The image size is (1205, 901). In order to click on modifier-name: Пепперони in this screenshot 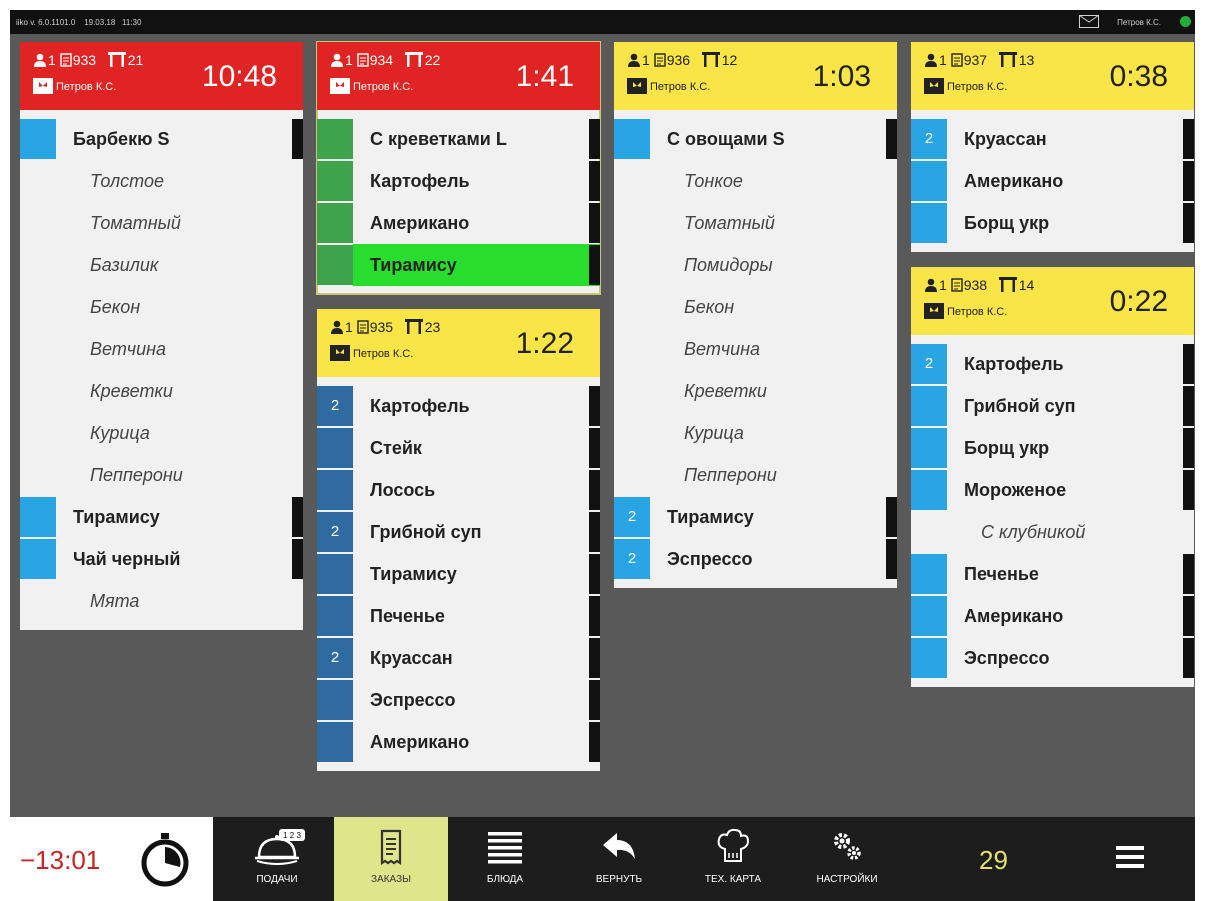, I will do `click(730, 475)`.